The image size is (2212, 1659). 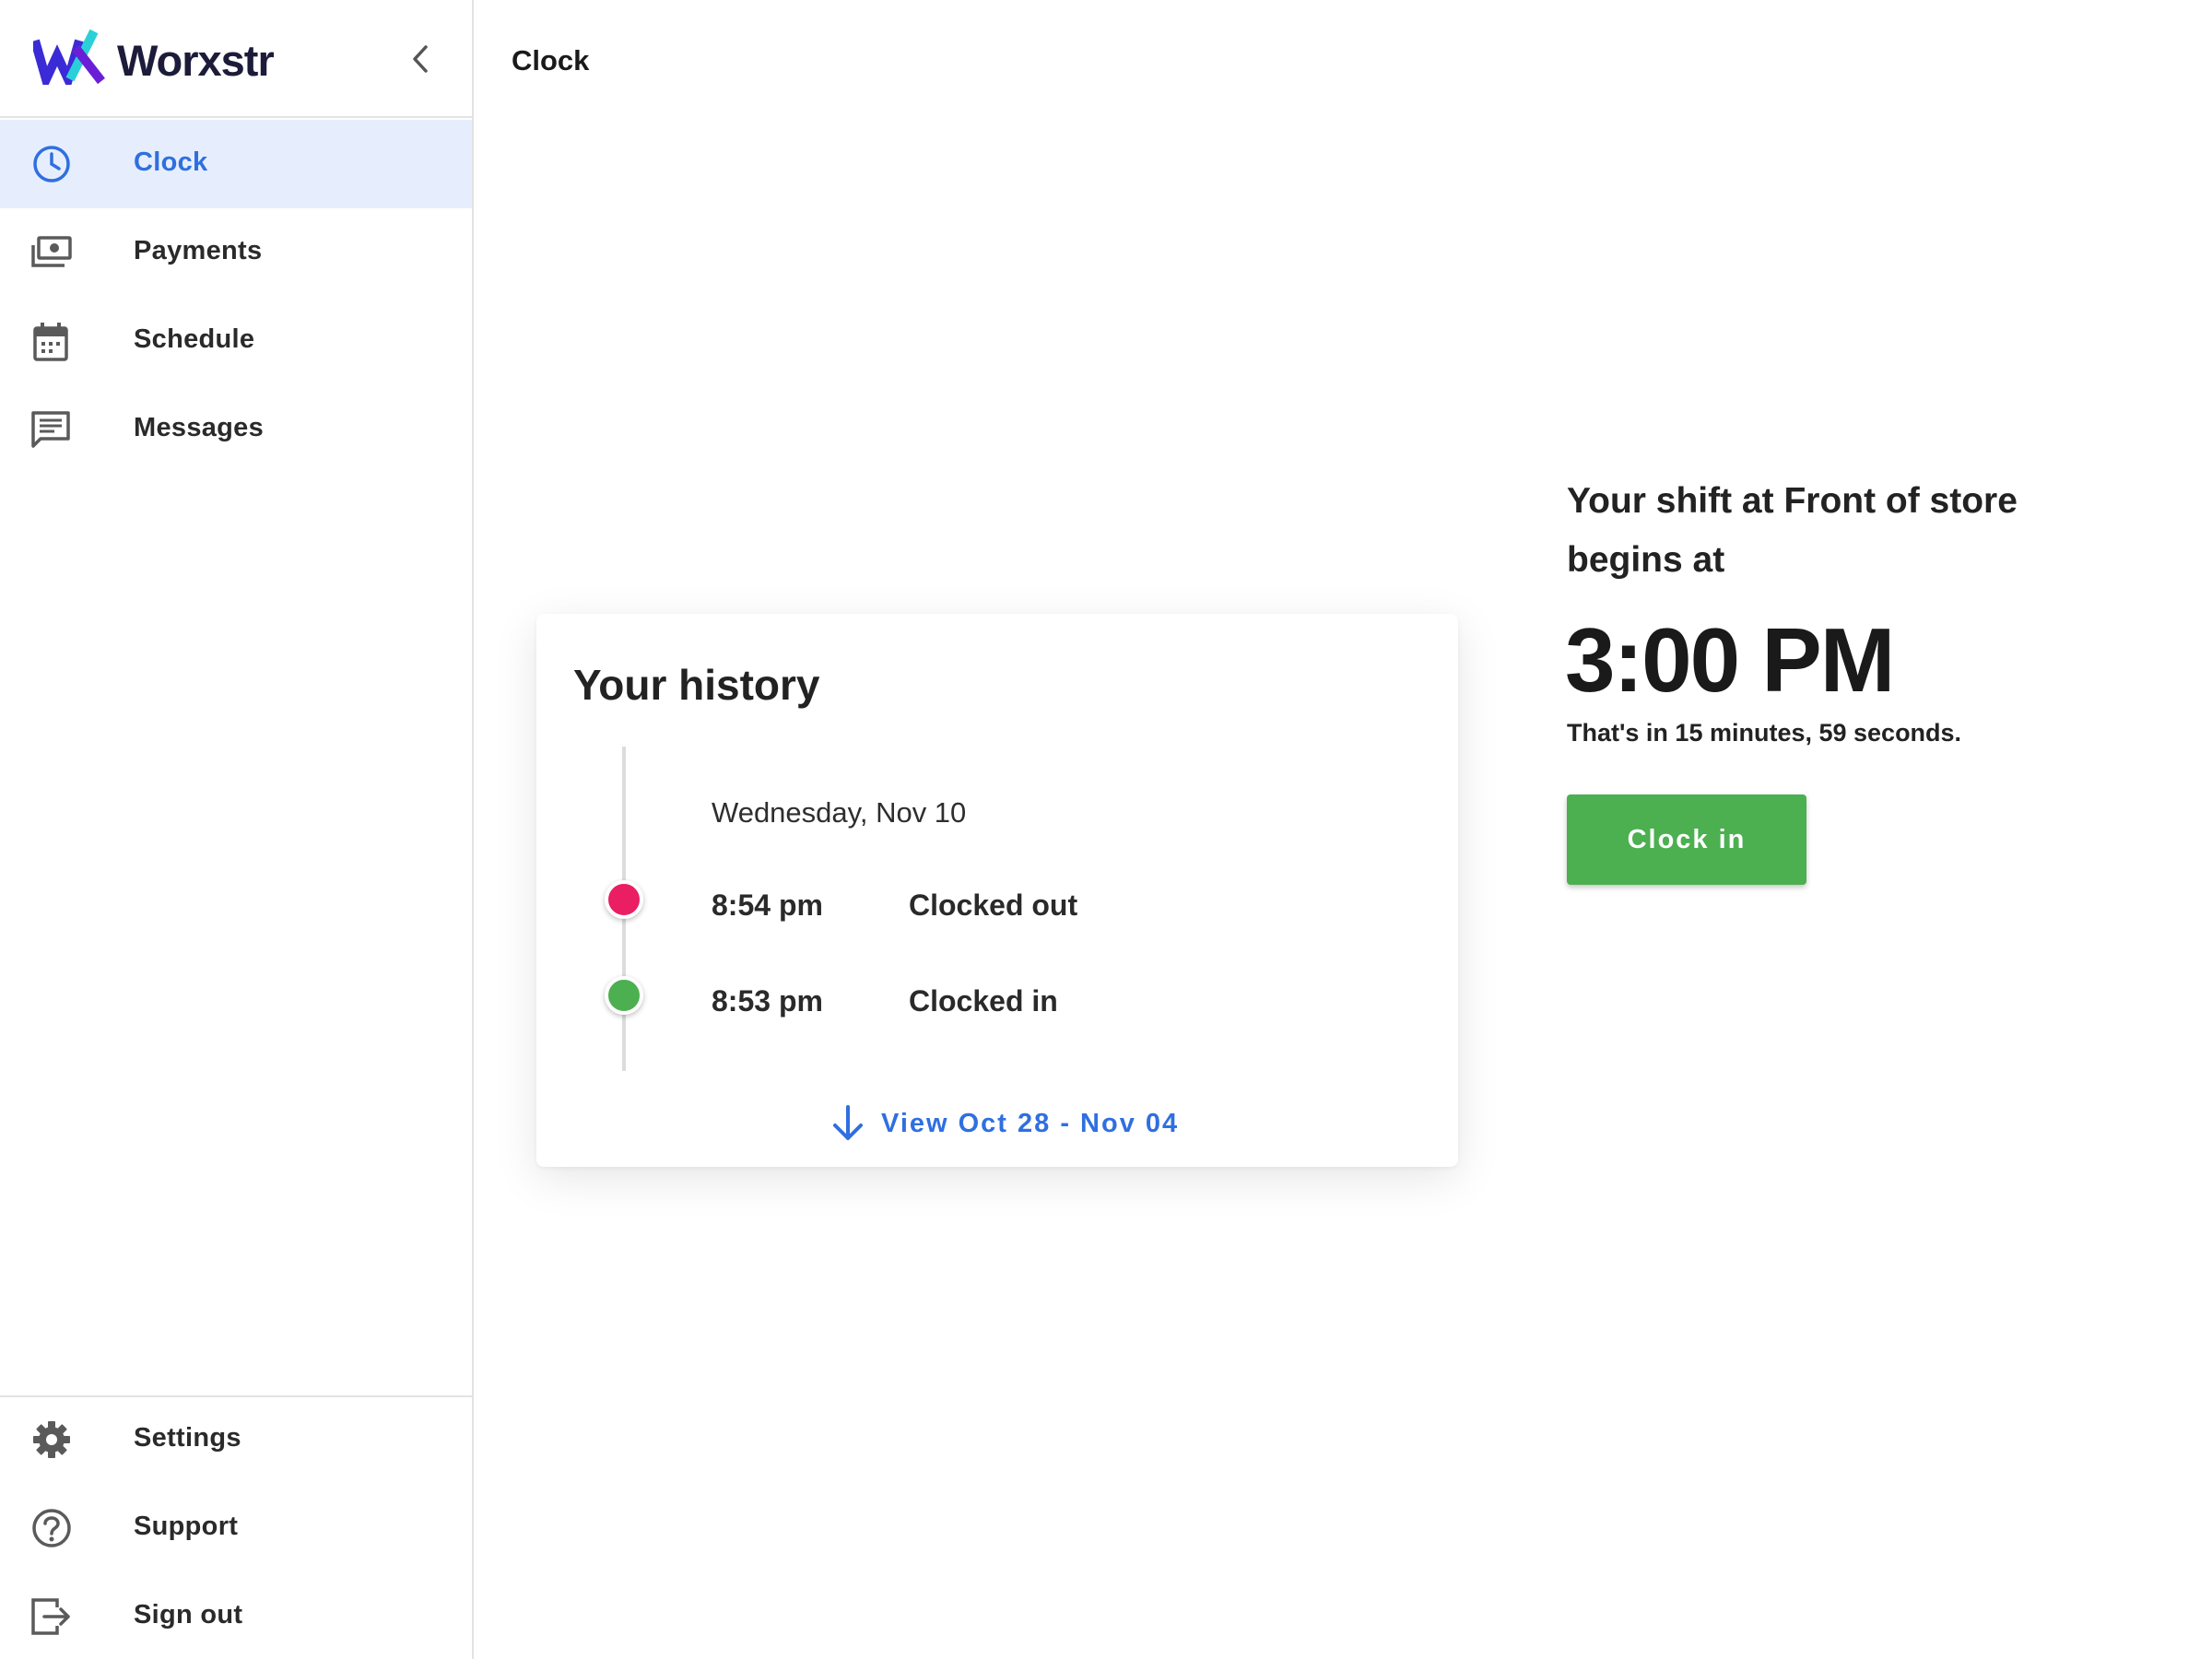 What do you see at coordinates (1843, 531) in the screenshot?
I see `shift-heading: Your shift at Front of store begins at` at bounding box center [1843, 531].